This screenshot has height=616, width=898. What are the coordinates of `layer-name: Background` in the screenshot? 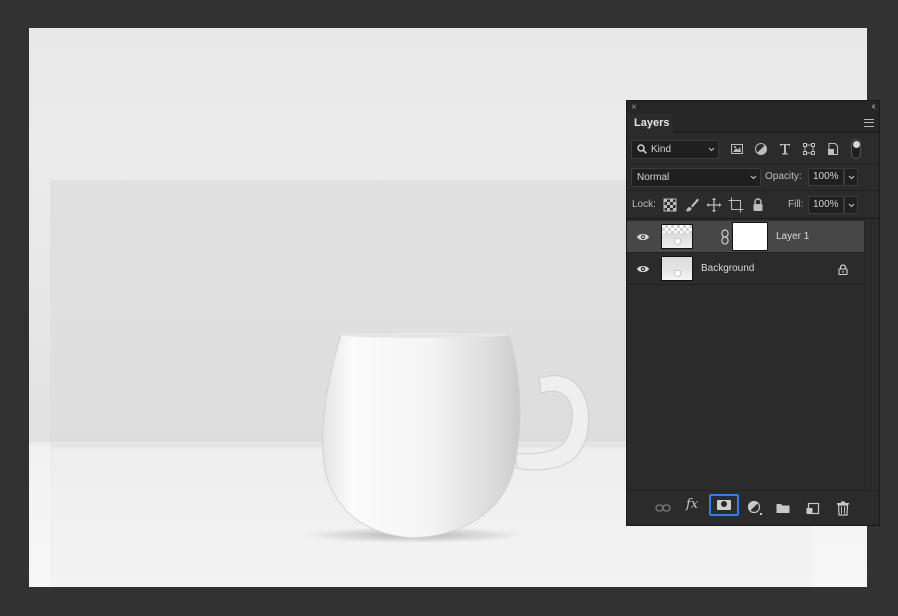 It's located at (727, 269).